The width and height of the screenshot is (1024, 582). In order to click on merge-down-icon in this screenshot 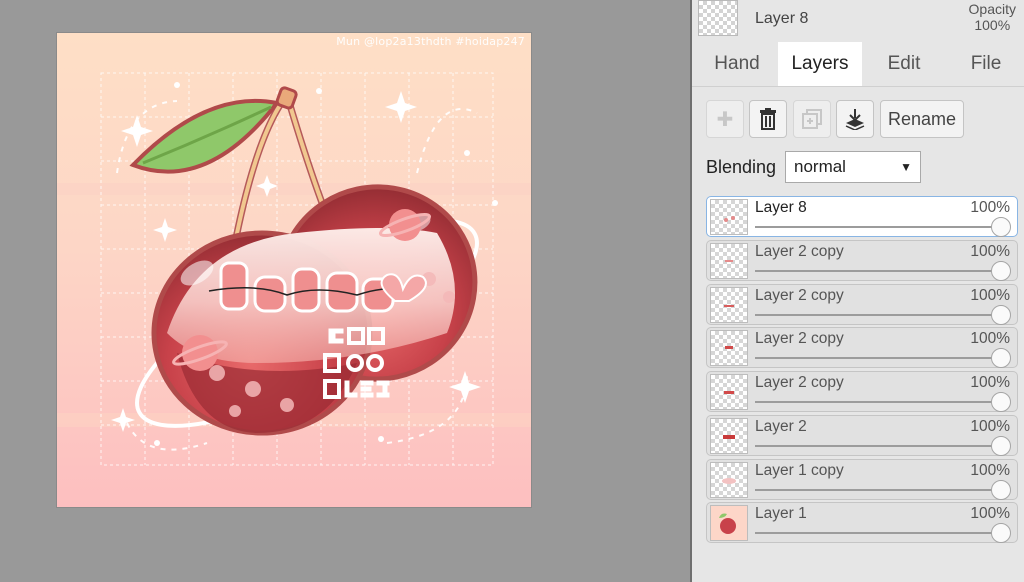, I will do `click(855, 119)`.